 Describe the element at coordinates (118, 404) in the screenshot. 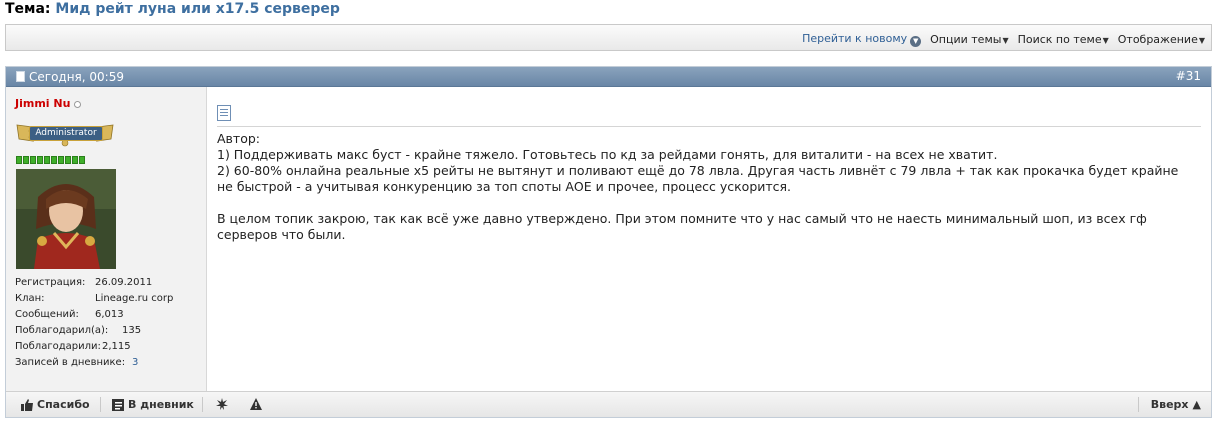

I see `notebook-icon` at that location.